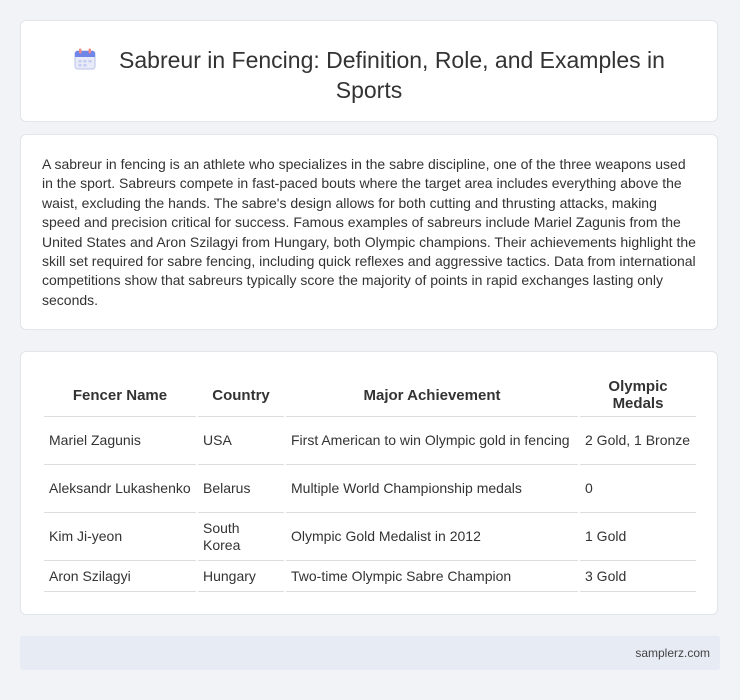 This screenshot has width=740, height=700. What do you see at coordinates (638, 576) in the screenshot?
I see `cell-olympic-medals: 3 Gold` at bounding box center [638, 576].